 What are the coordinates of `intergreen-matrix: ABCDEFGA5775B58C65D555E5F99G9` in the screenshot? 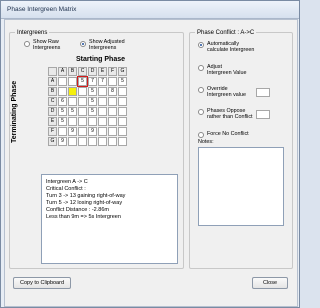 It's located at (93, 107).